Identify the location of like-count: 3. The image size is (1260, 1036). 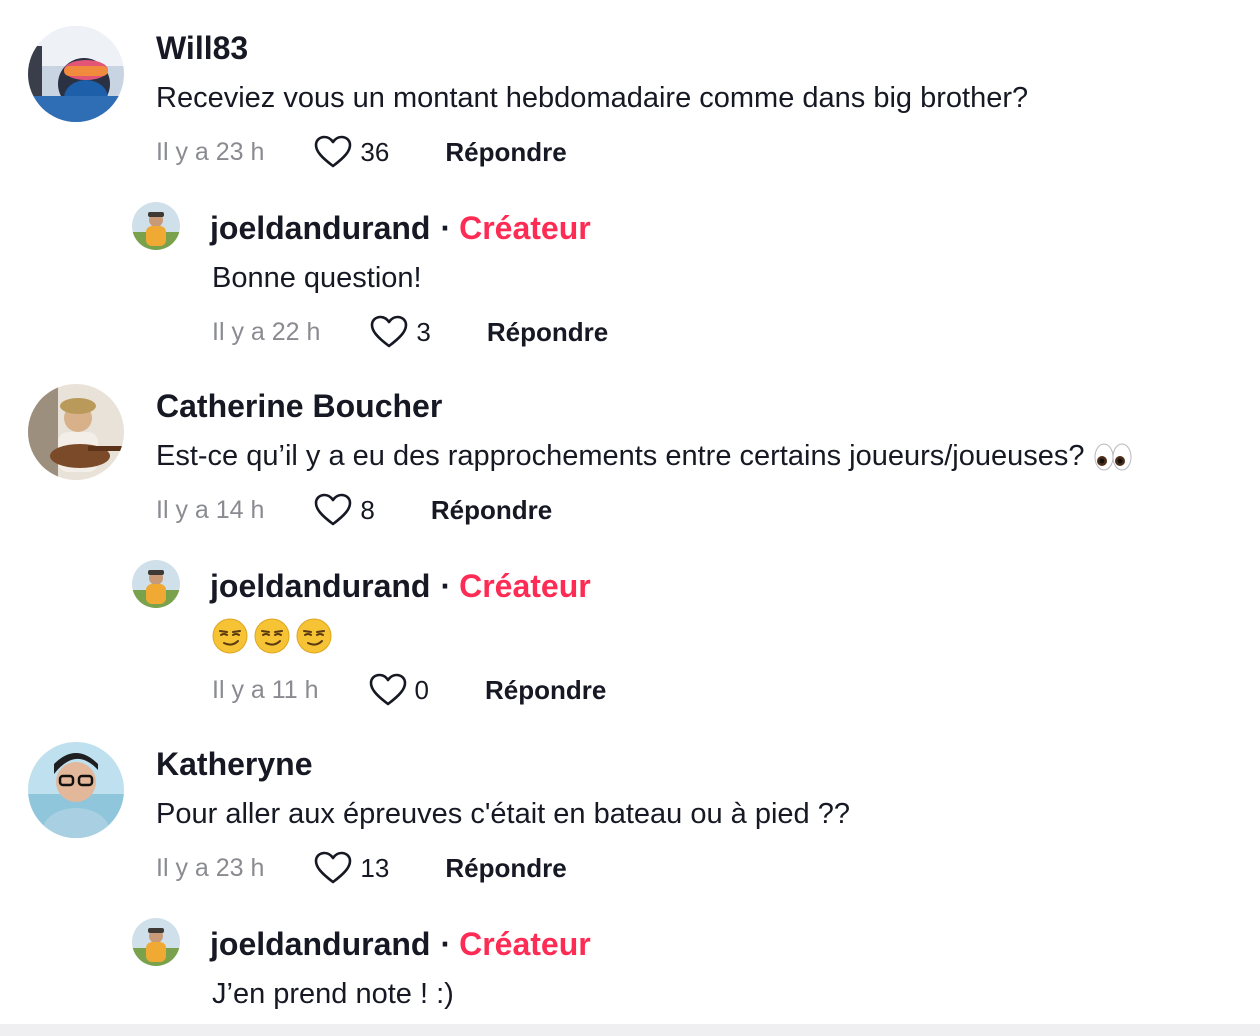
(423, 332).